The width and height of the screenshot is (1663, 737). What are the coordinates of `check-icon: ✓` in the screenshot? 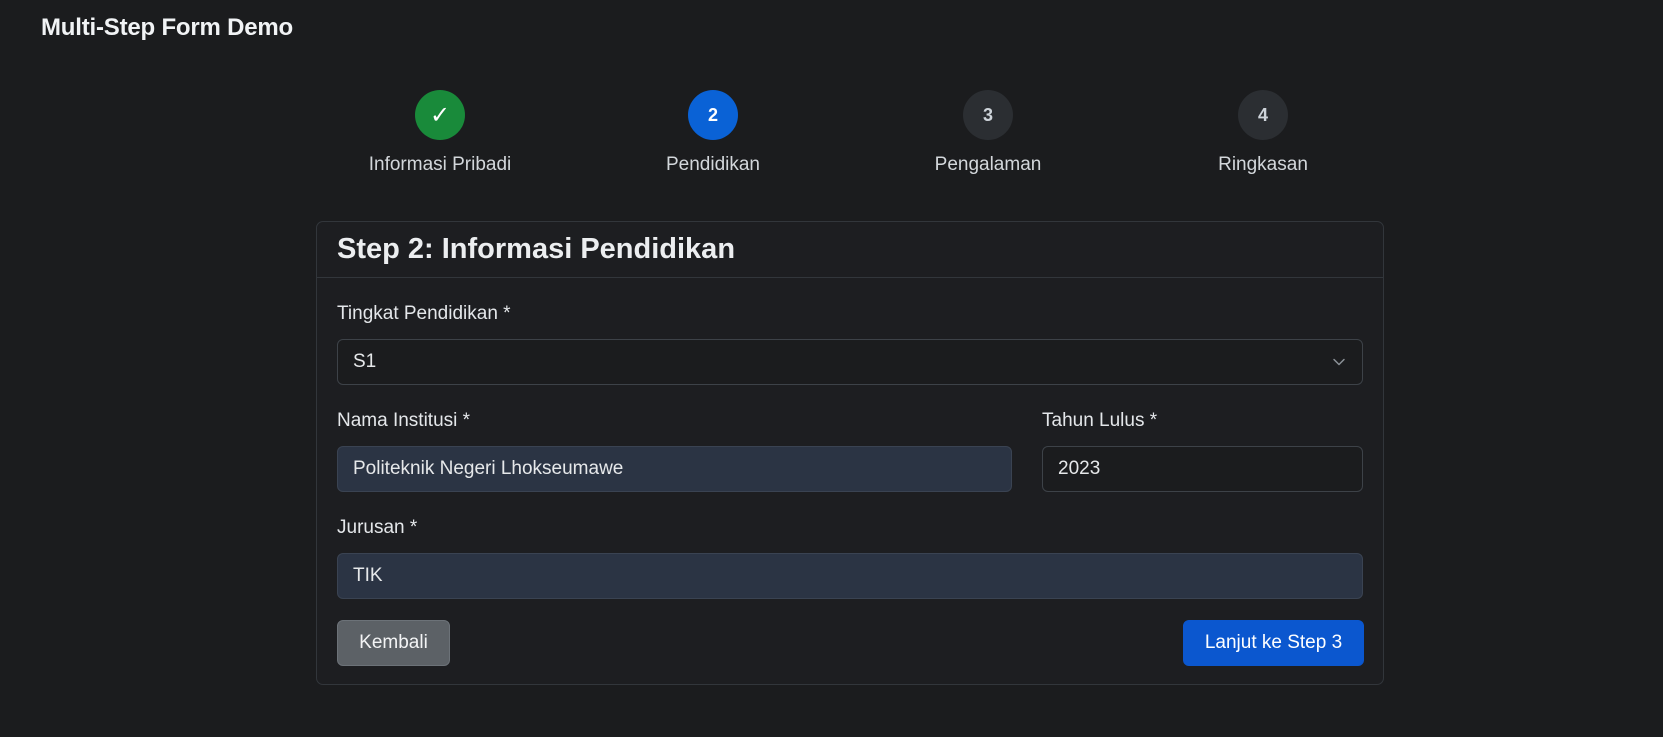 It's located at (440, 115).